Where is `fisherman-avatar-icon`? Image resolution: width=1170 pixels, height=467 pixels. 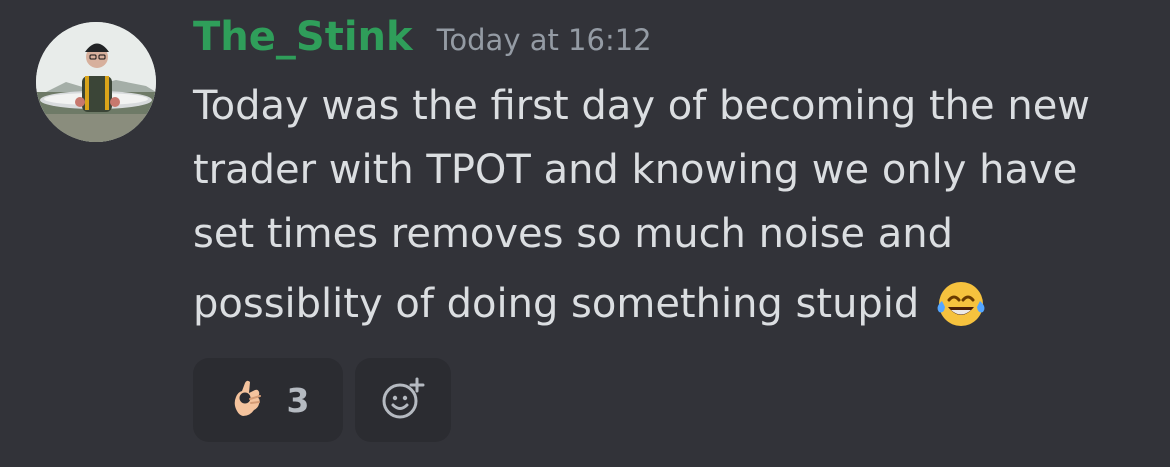
fisherman-avatar-icon is located at coordinates (96, 82).